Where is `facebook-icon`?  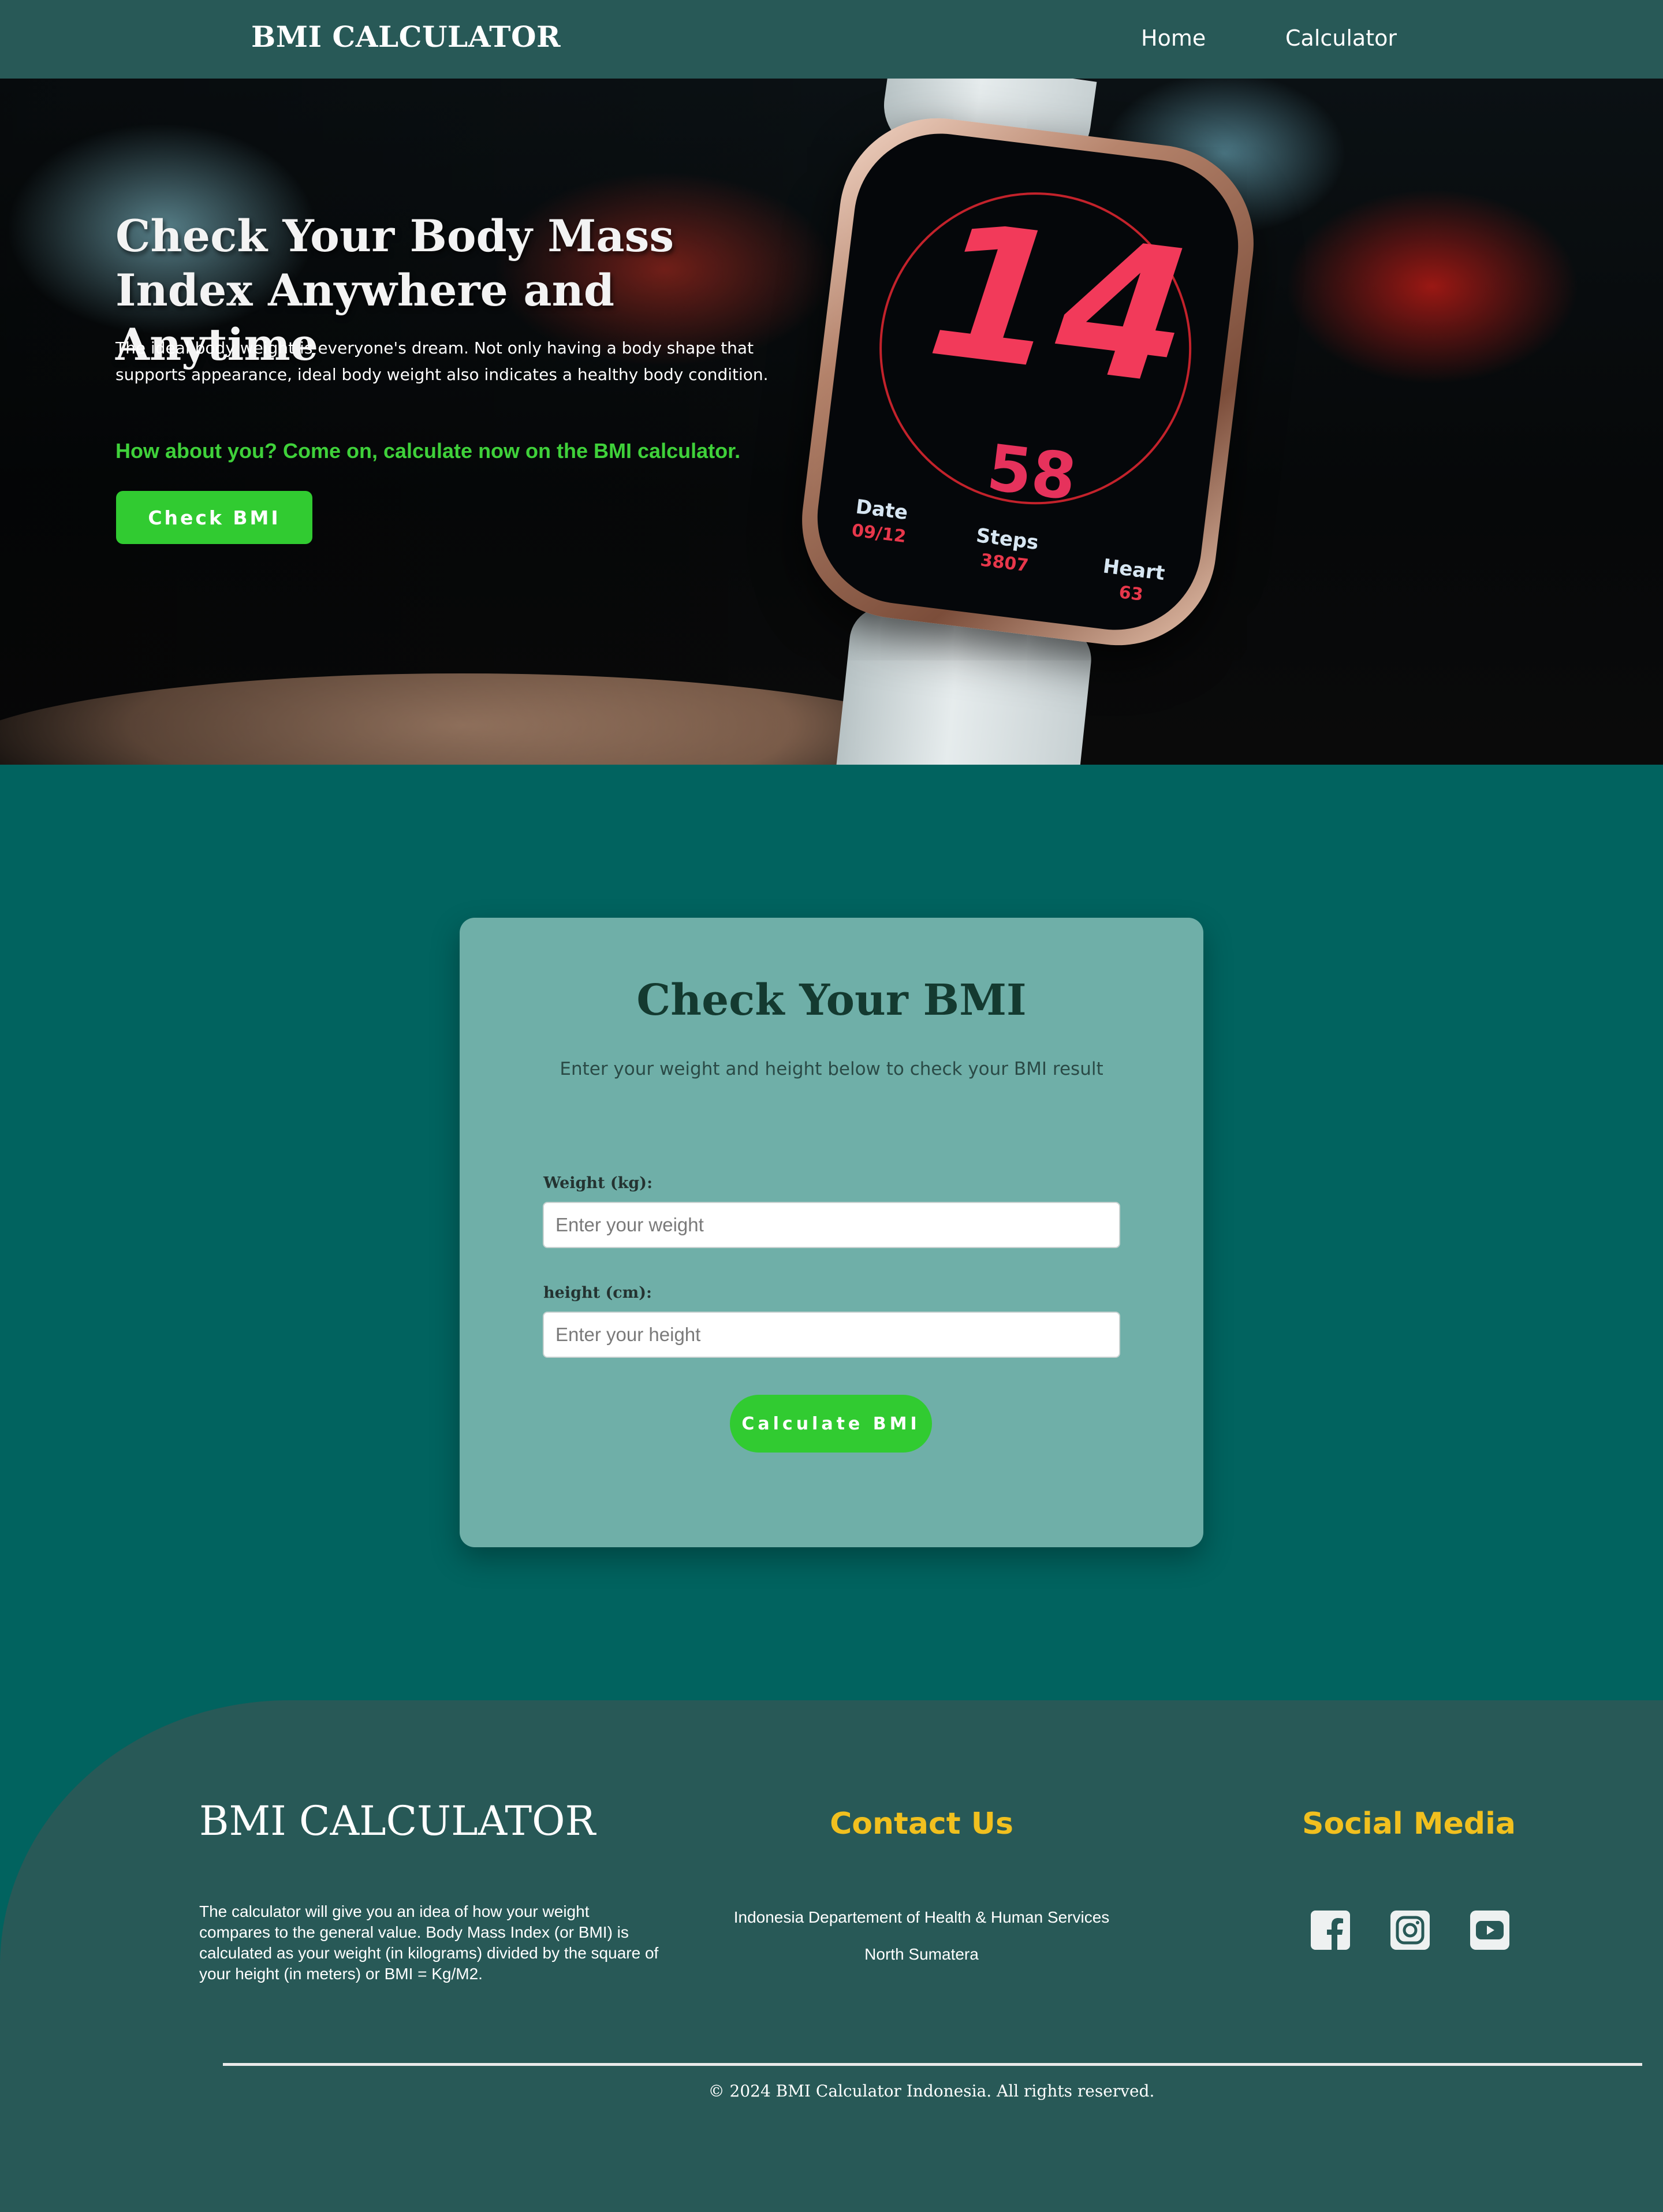 facebook-icon is located at coordinates (1330, 1930).